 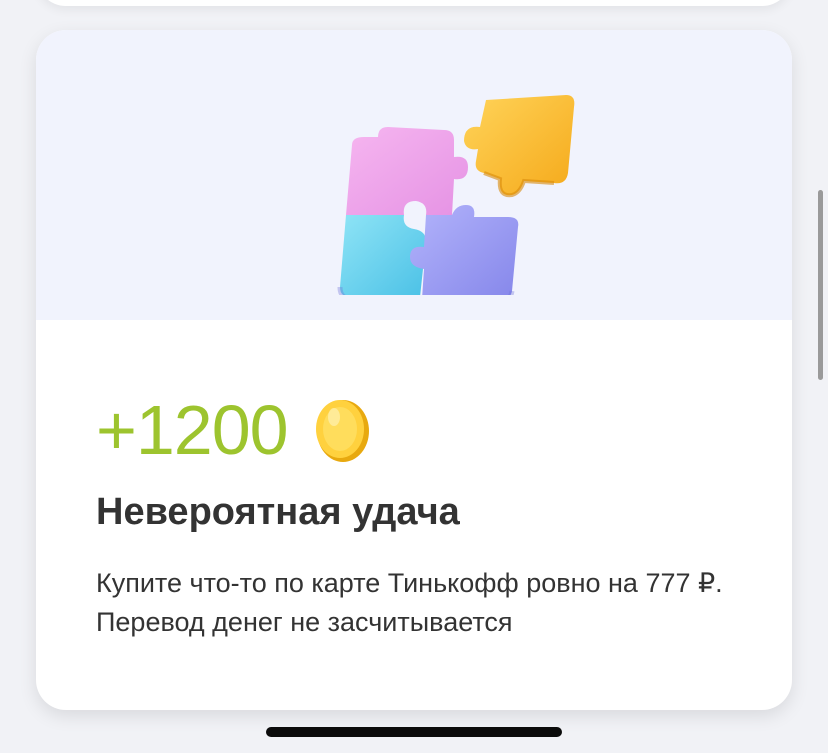 I want to click on reward-amount: +1200, so click(x=192, y=430).